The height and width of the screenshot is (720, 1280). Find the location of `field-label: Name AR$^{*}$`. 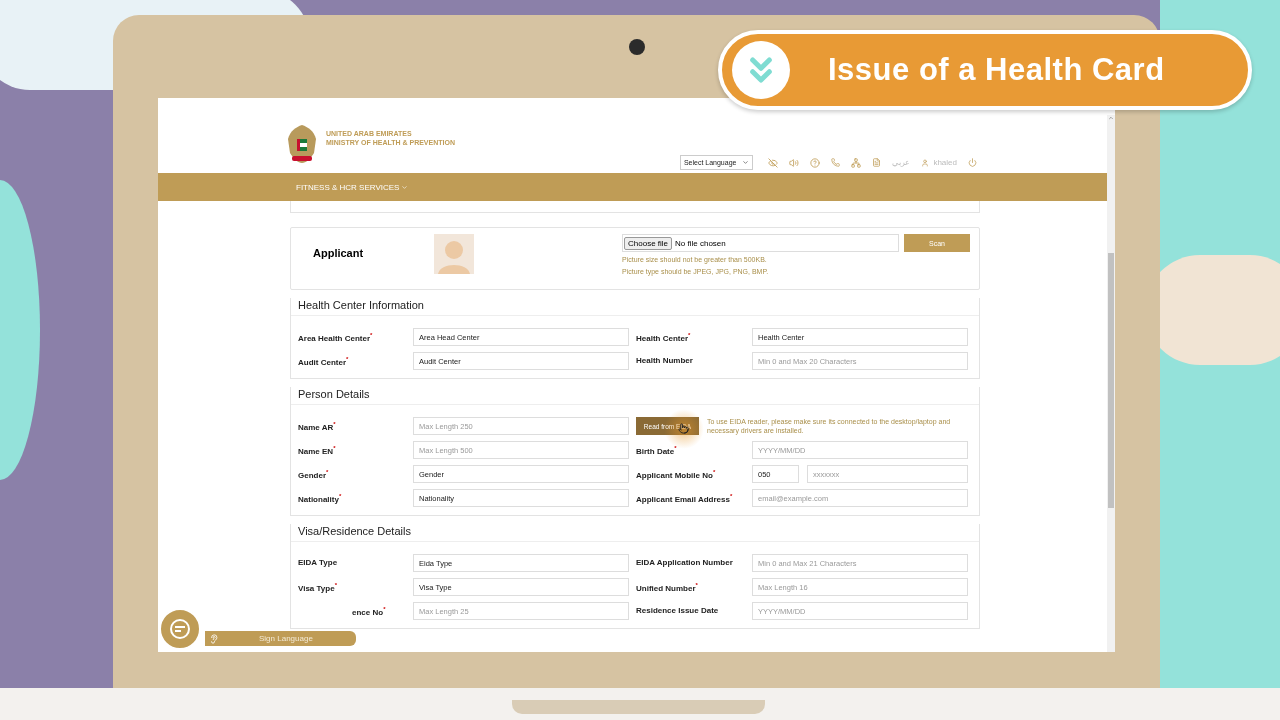

field-label: Name AR$^{*}$ is located at coordinates (317, 426).